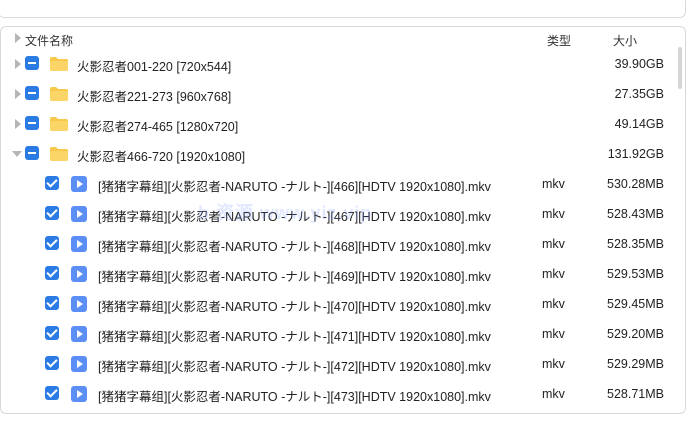 This screenshot has height=427, width=688. Describe the element at coordinates (635, 214) in the screenshot. I see `file-size: 528.43MB` at that location.